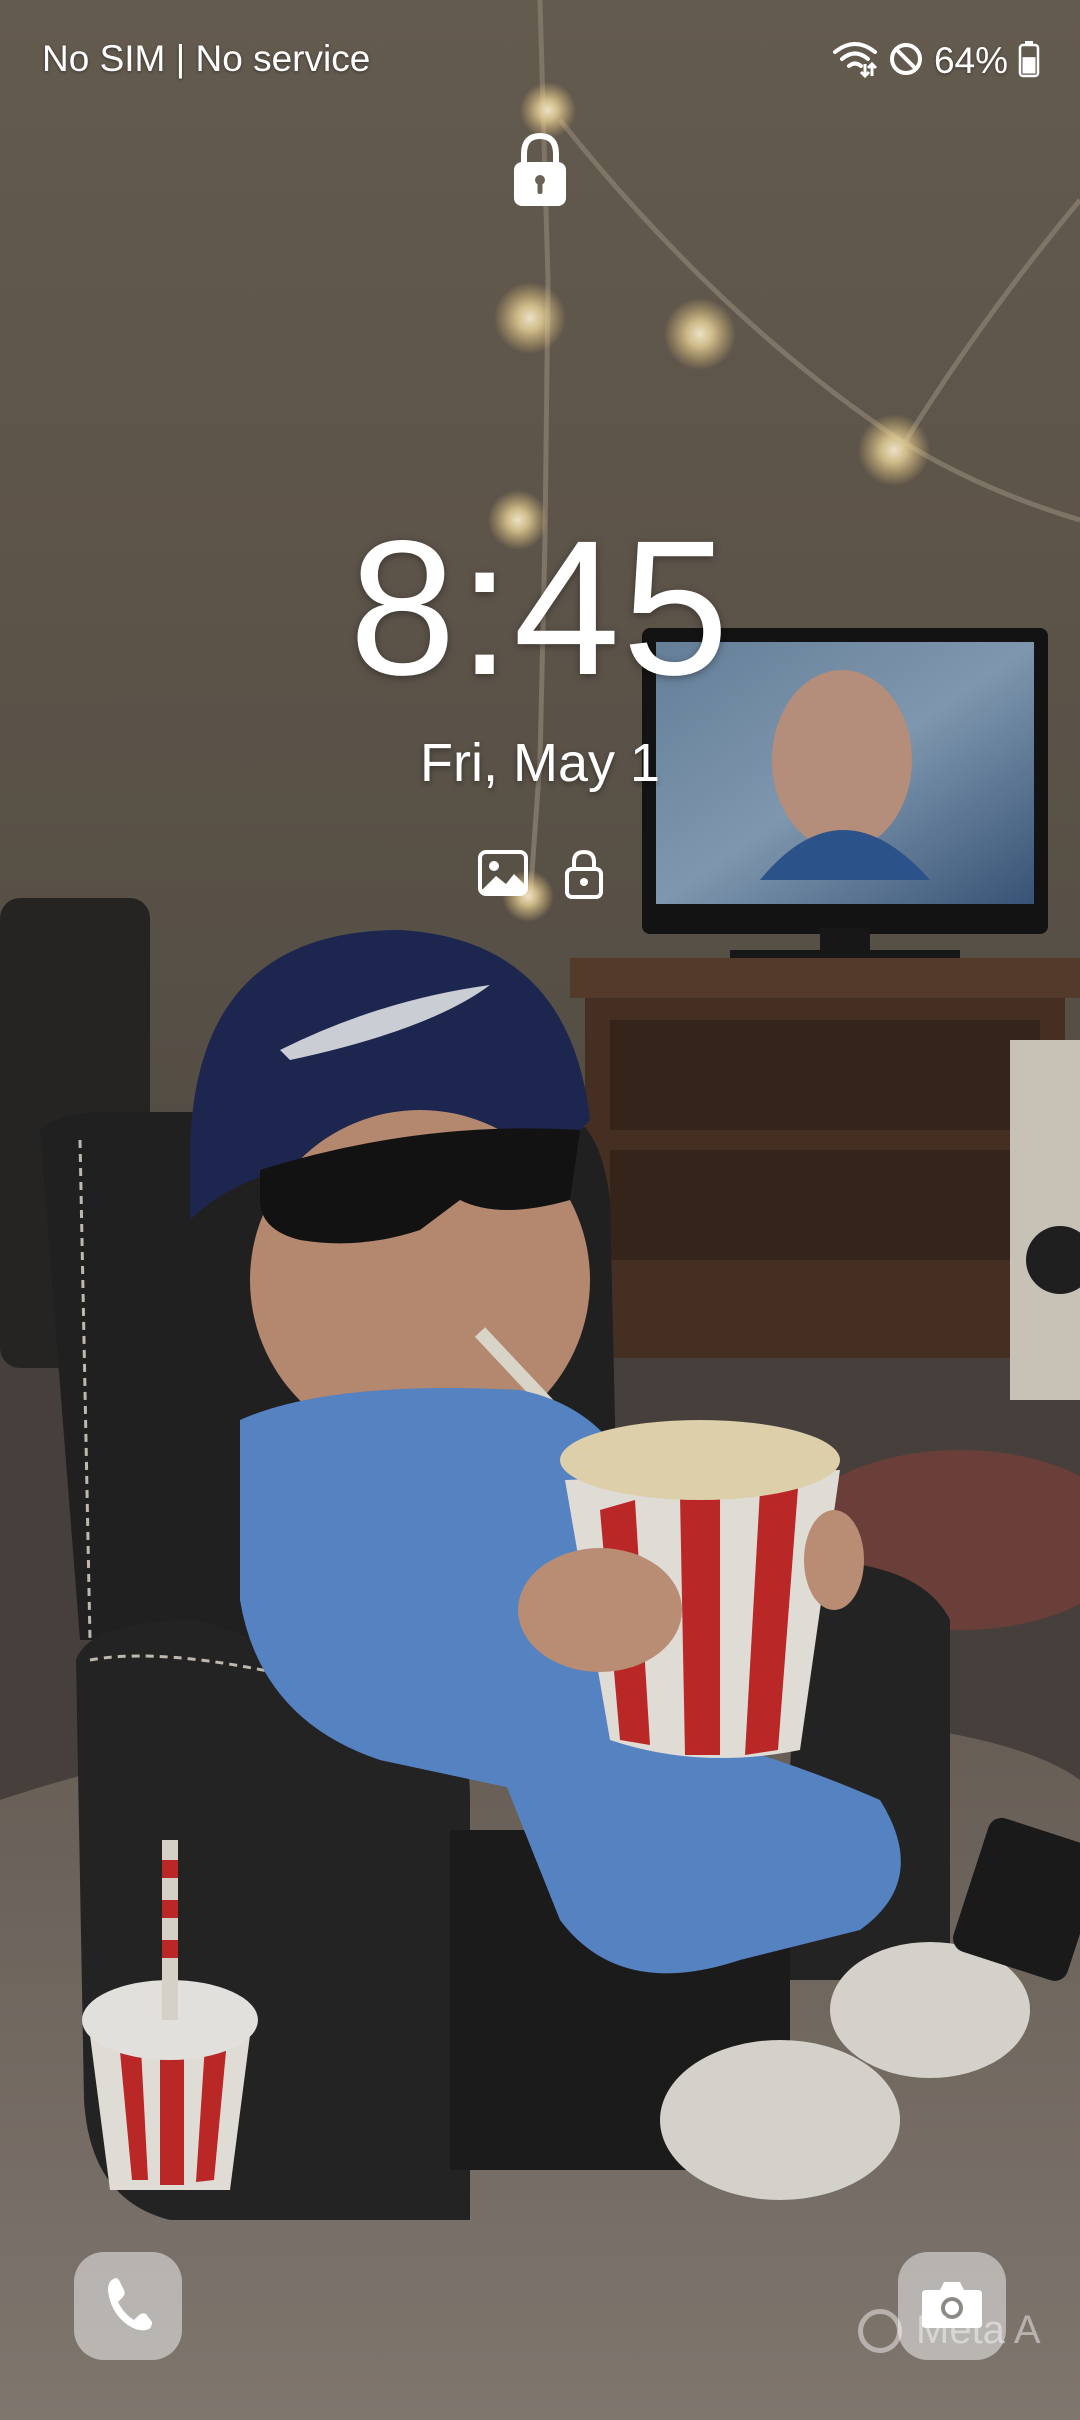 This screenshot has height=2420, width=1080. What do you see at coordinates (504, 874) in the screenshot?
I see `gallery-icon` at bounding box center [504, 874].